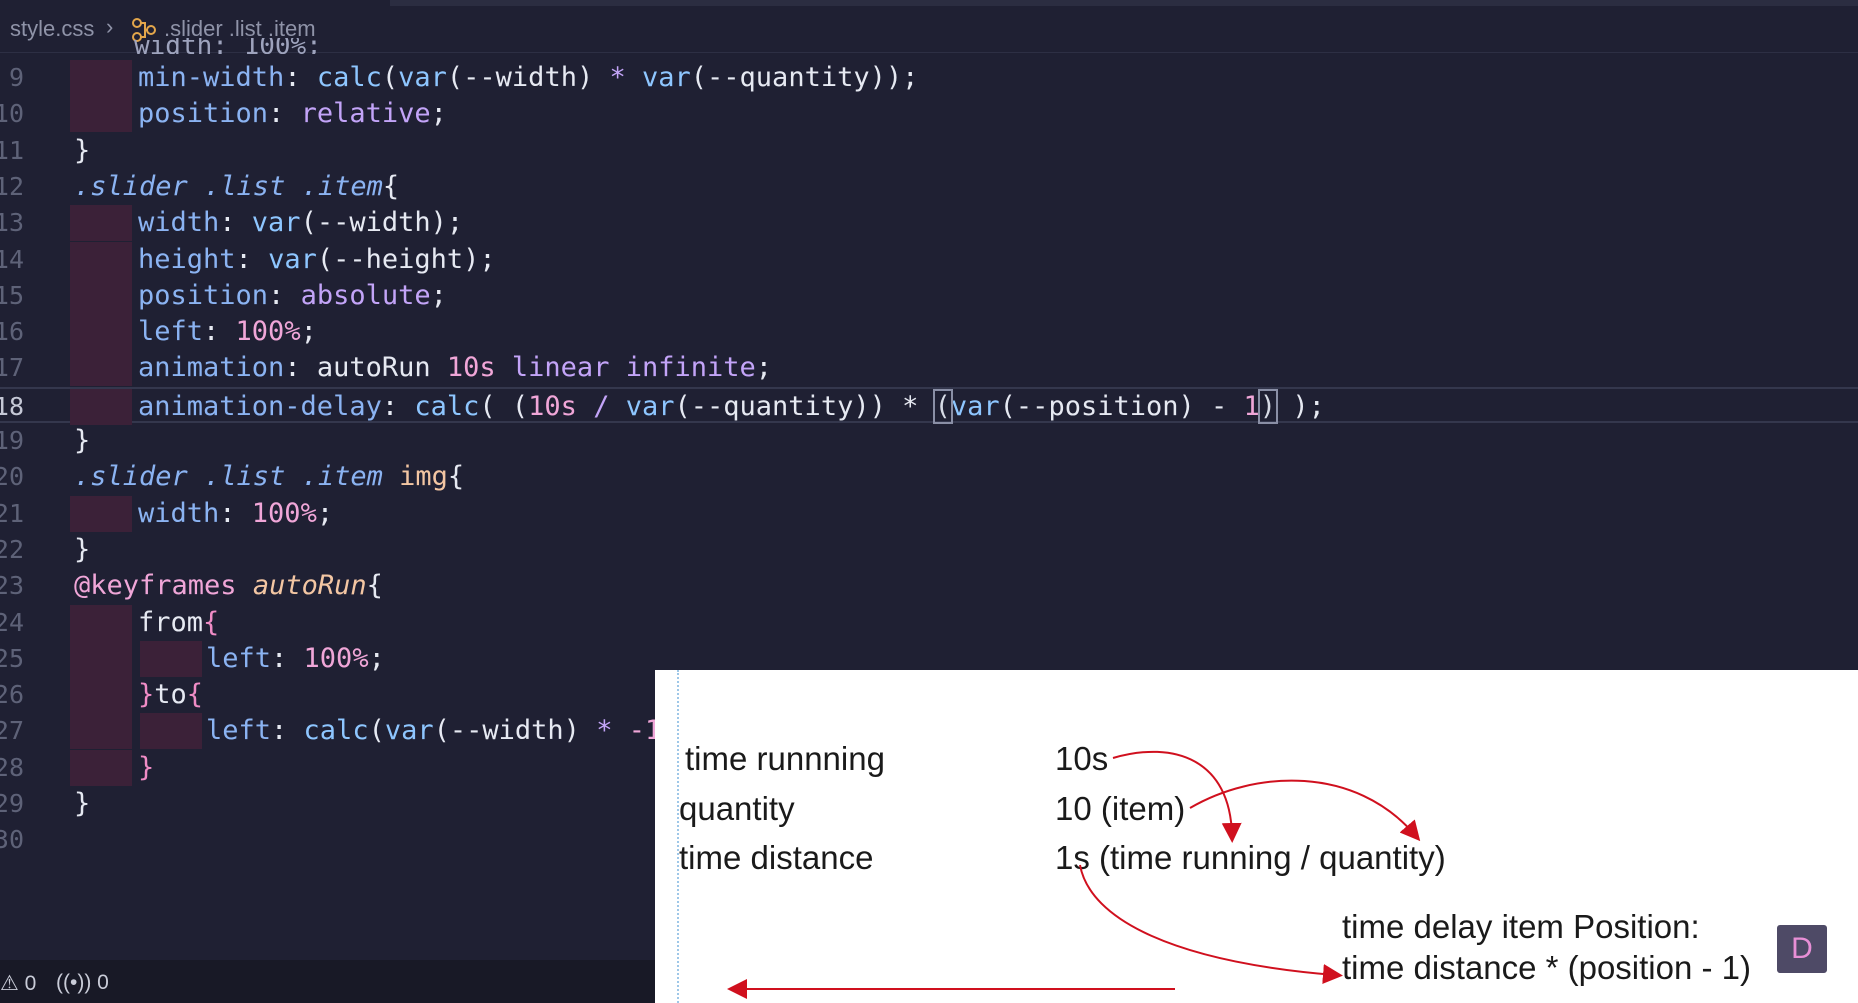 This screenshot has height=1003, width=1858. Describe the element at coordinates (12, 114) in the screenshot. I see `line-number: 10` at that location.